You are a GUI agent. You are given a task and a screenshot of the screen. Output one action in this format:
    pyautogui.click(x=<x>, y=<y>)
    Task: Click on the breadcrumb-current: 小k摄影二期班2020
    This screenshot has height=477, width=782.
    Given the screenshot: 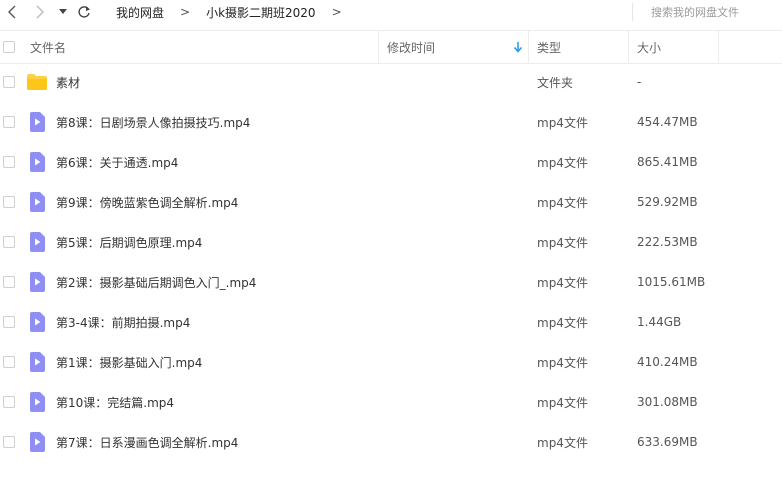 What is the action you would take?
    pyautogui.click(x=261, y=12)
    